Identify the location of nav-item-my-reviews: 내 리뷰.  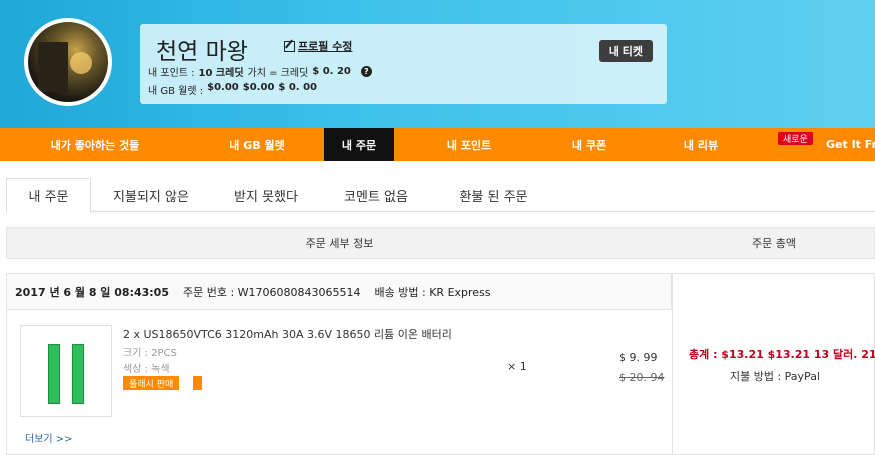
(701, 144).